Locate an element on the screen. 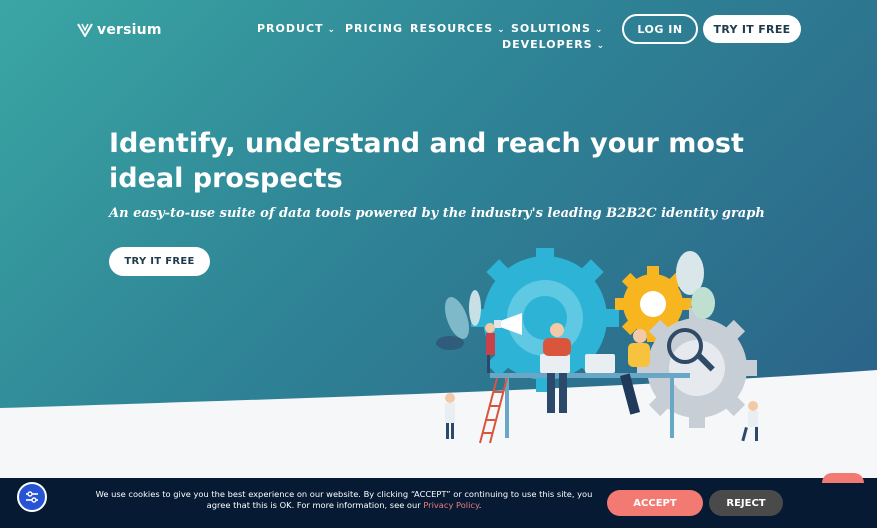 This screenshot has height=528, width=877. accessibility-toggle-icon is located at coordinates (32, 497).